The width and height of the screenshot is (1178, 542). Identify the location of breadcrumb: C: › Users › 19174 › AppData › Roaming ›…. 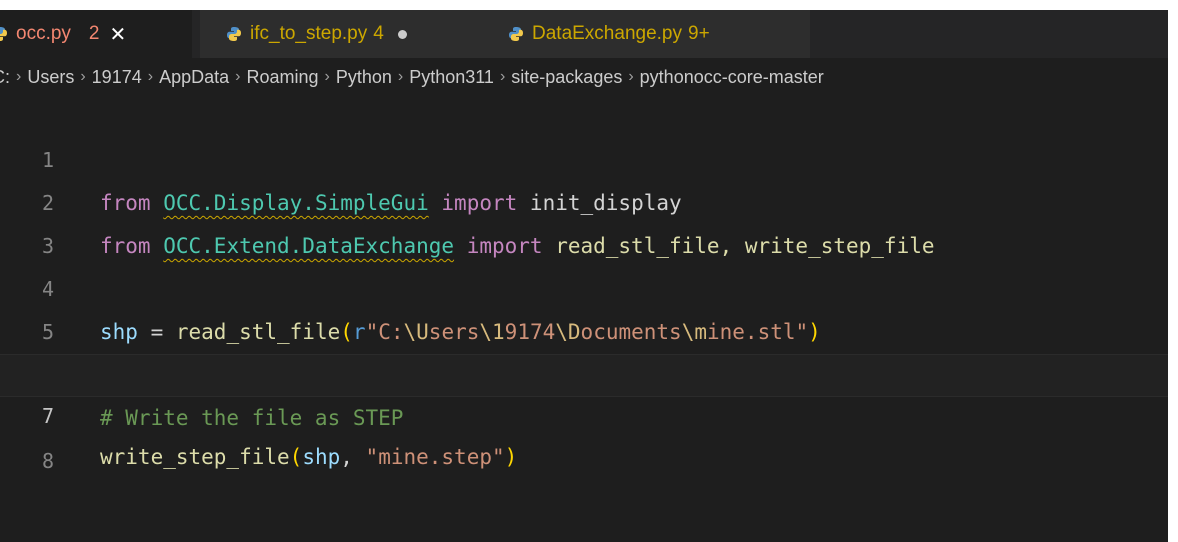
(580, 77).